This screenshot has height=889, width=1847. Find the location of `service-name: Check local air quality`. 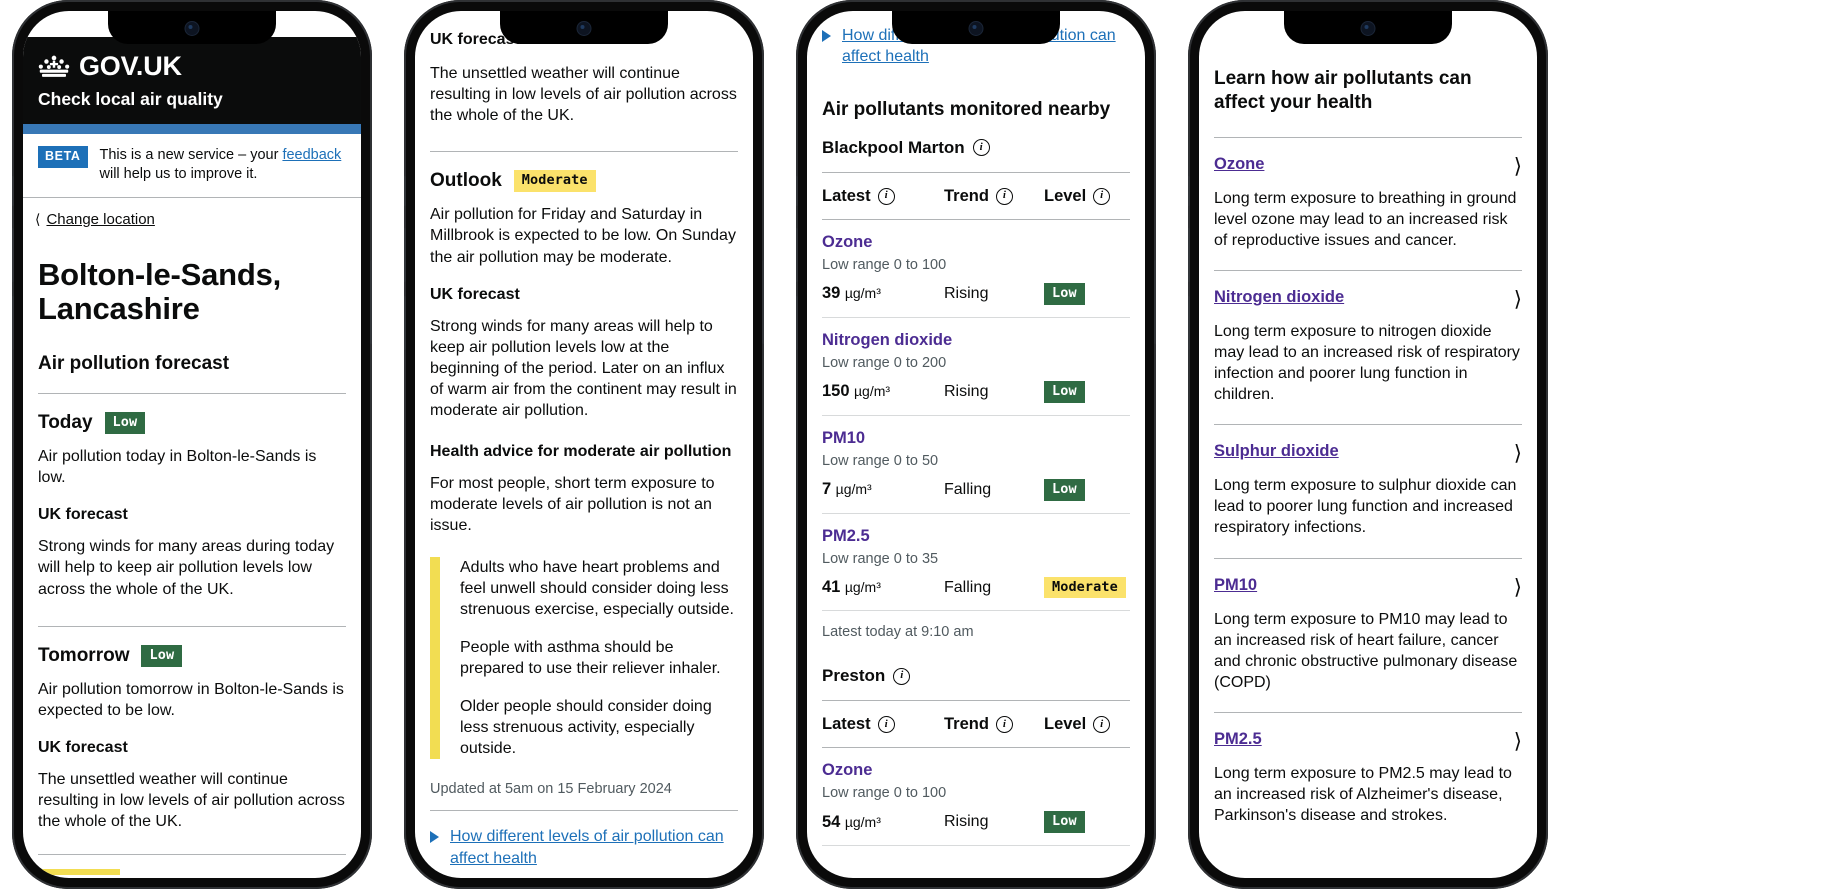

service-name: Check local air quality is located at coordinates (130, 99).